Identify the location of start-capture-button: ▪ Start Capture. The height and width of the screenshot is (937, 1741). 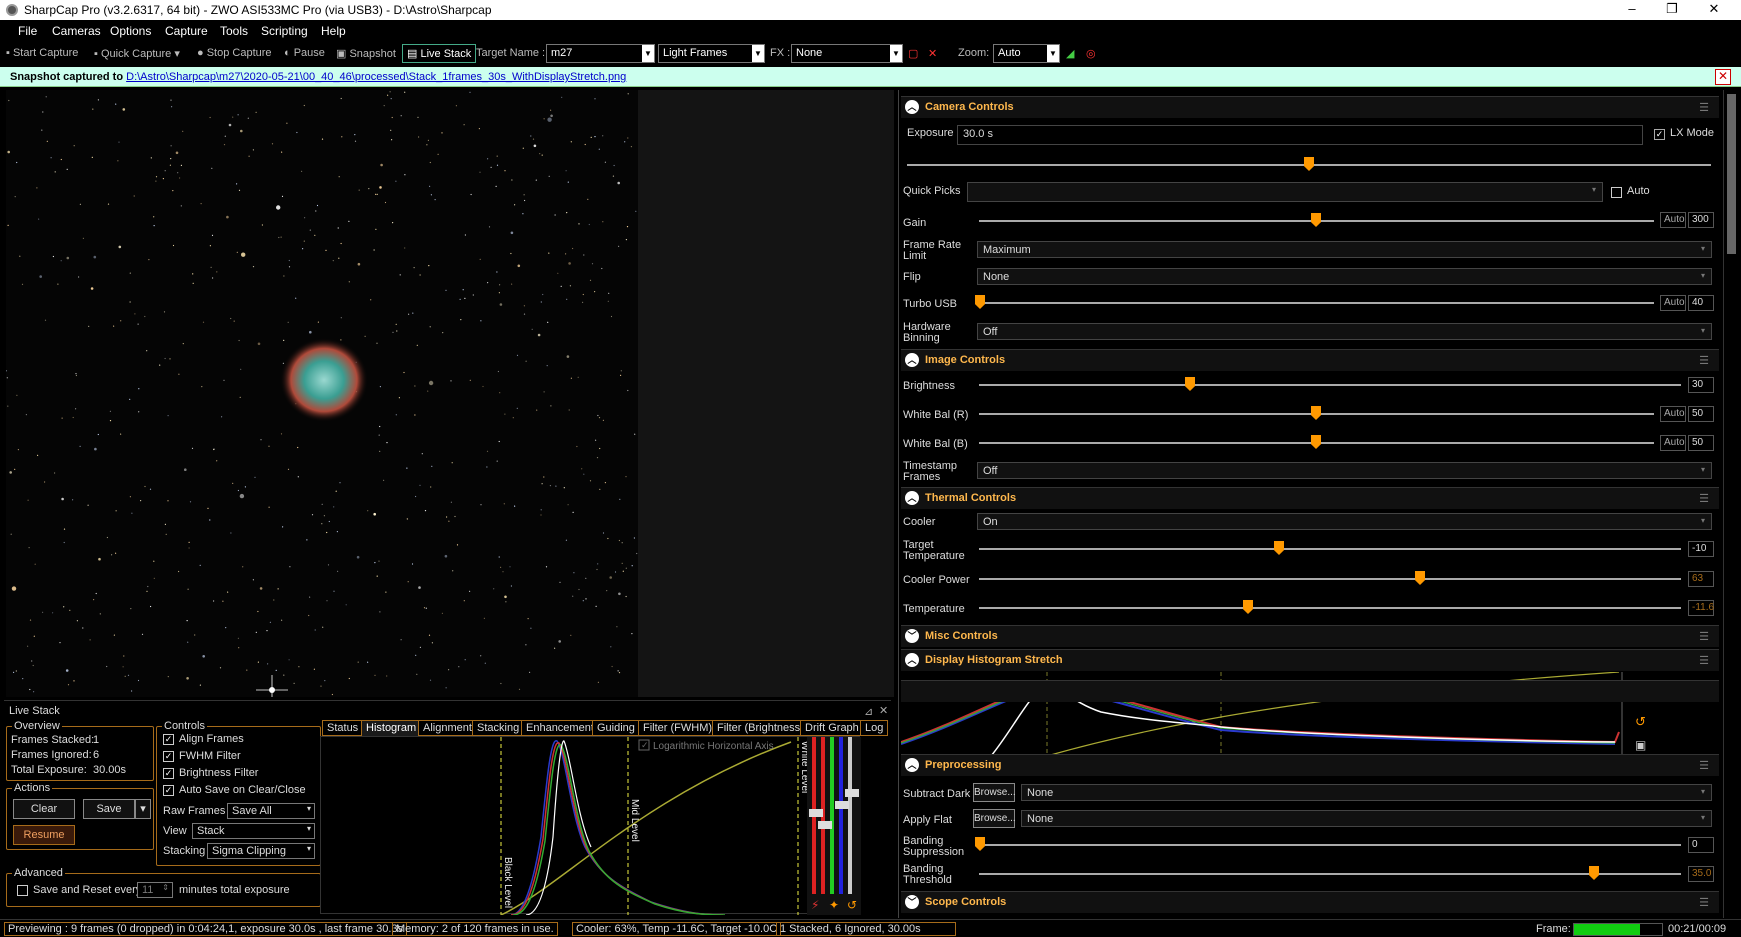
(42, 53).